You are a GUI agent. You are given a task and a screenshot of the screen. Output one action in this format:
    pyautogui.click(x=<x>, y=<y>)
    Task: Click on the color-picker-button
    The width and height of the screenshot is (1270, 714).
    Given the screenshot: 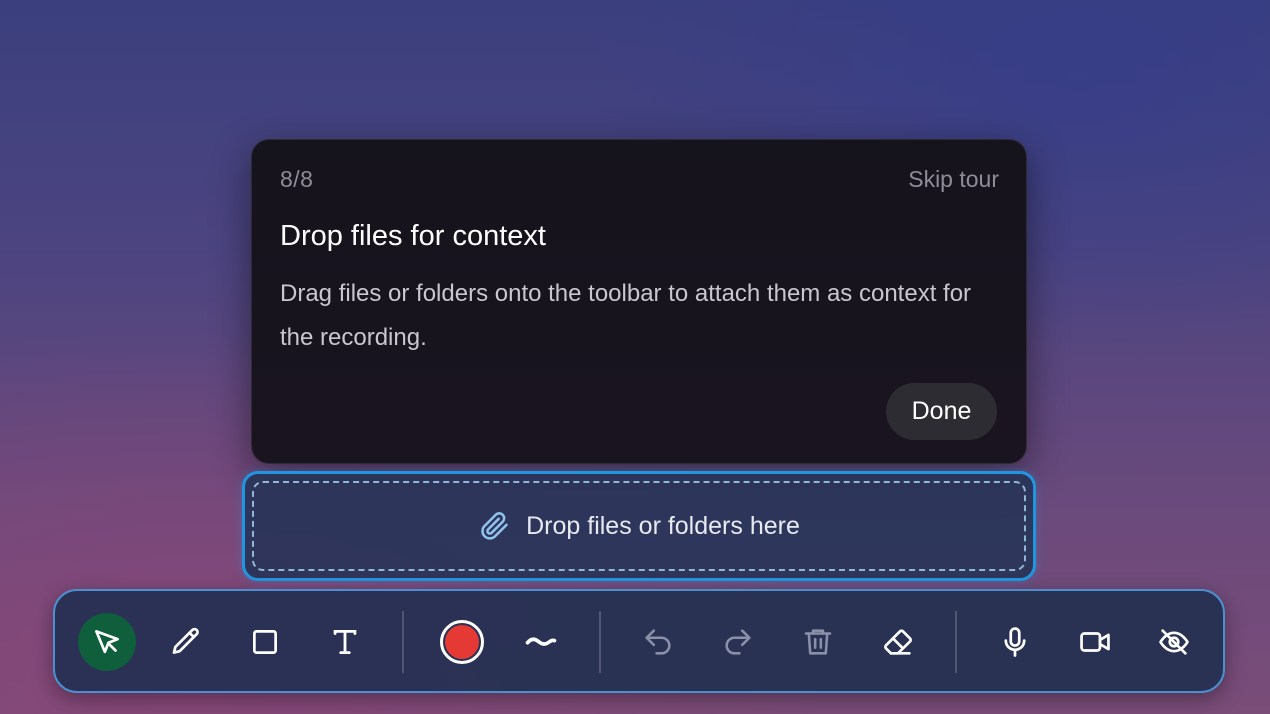 What is the action you would take?
    pyautogui.click(x=462, y=642)
    